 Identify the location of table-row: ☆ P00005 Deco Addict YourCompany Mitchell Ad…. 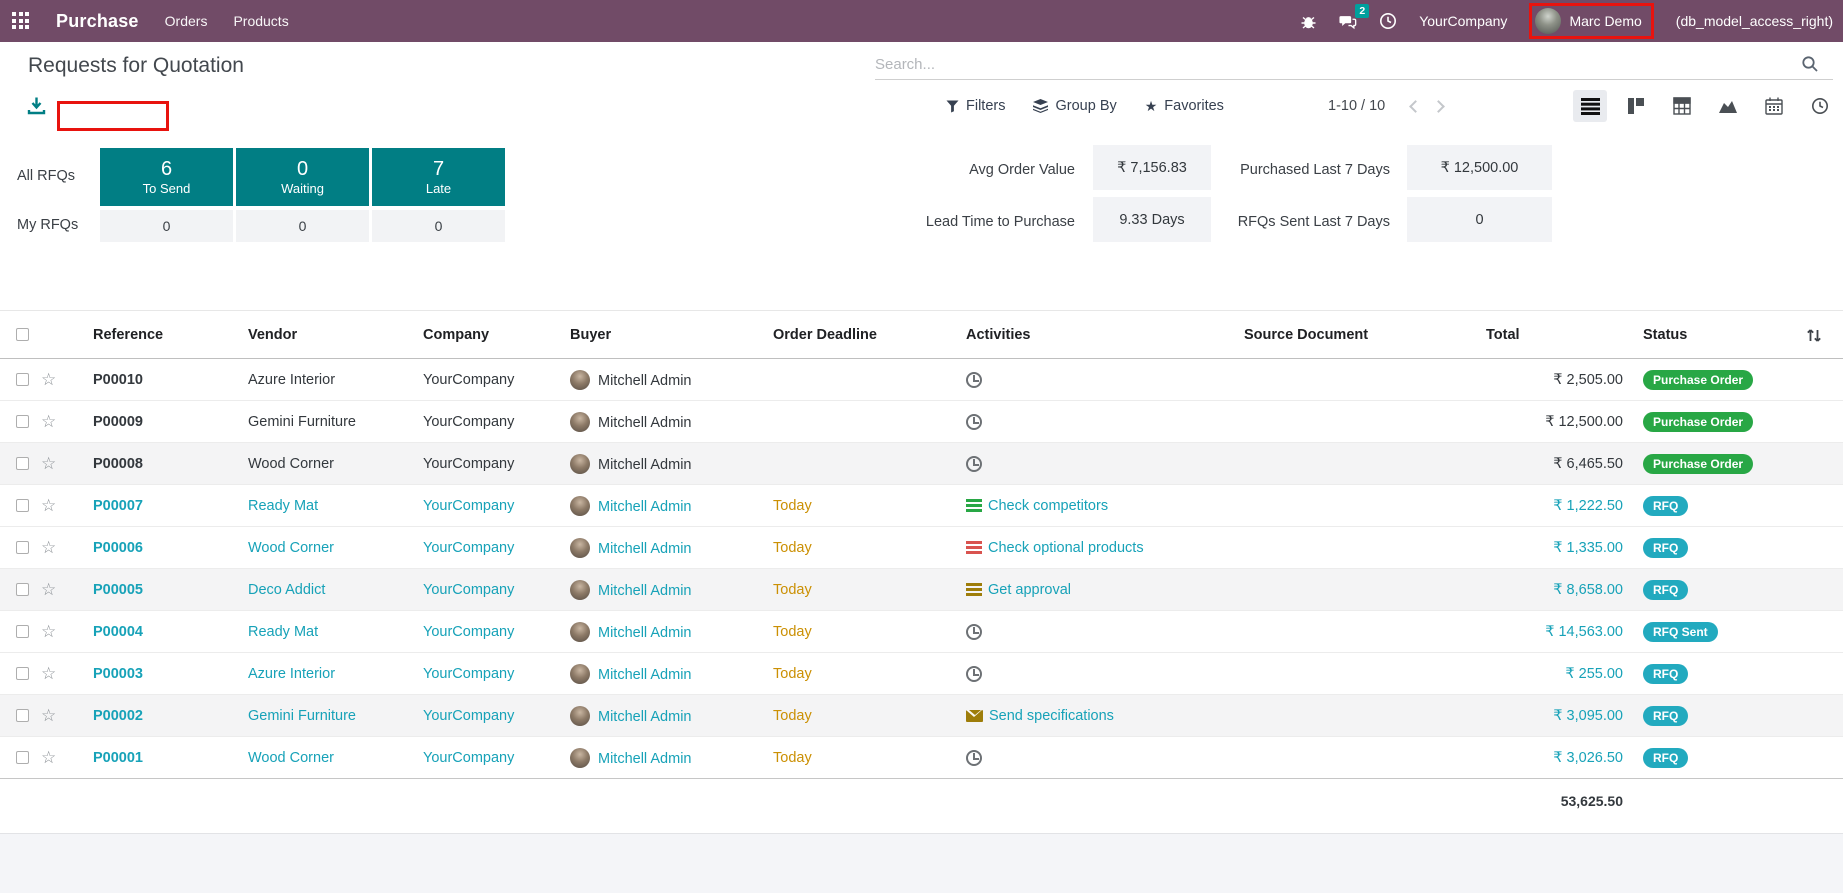
(921, 589).